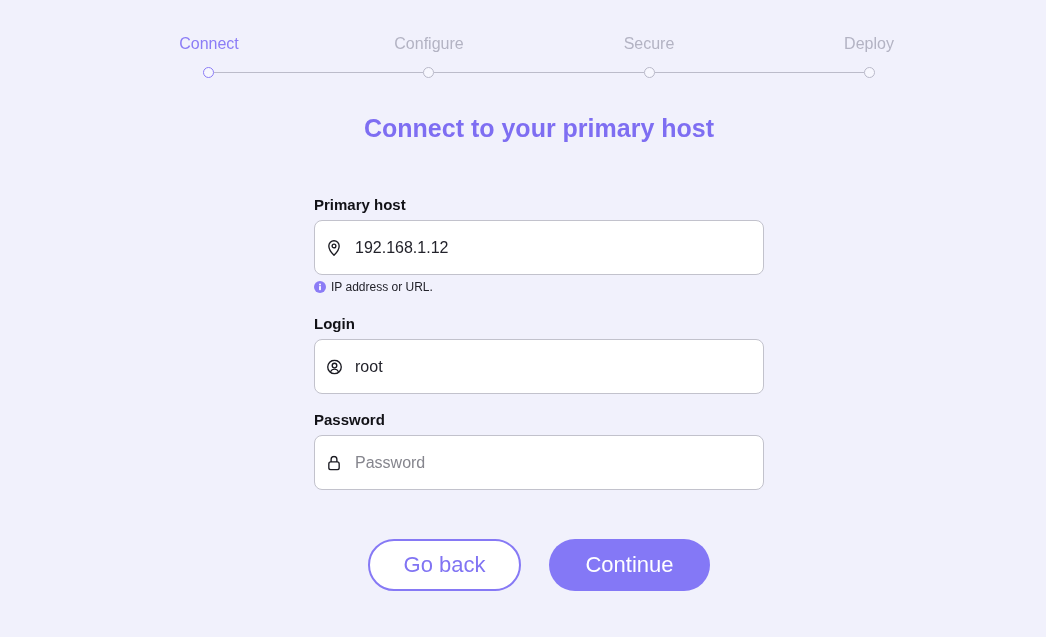 Image resolution: width=1046 pixels, height=637 pixels. What do you see at coordinates (539, 247) in the screenshot?
I see `host-input-field: 192.168.1.12` at bounding box center [539, 247].